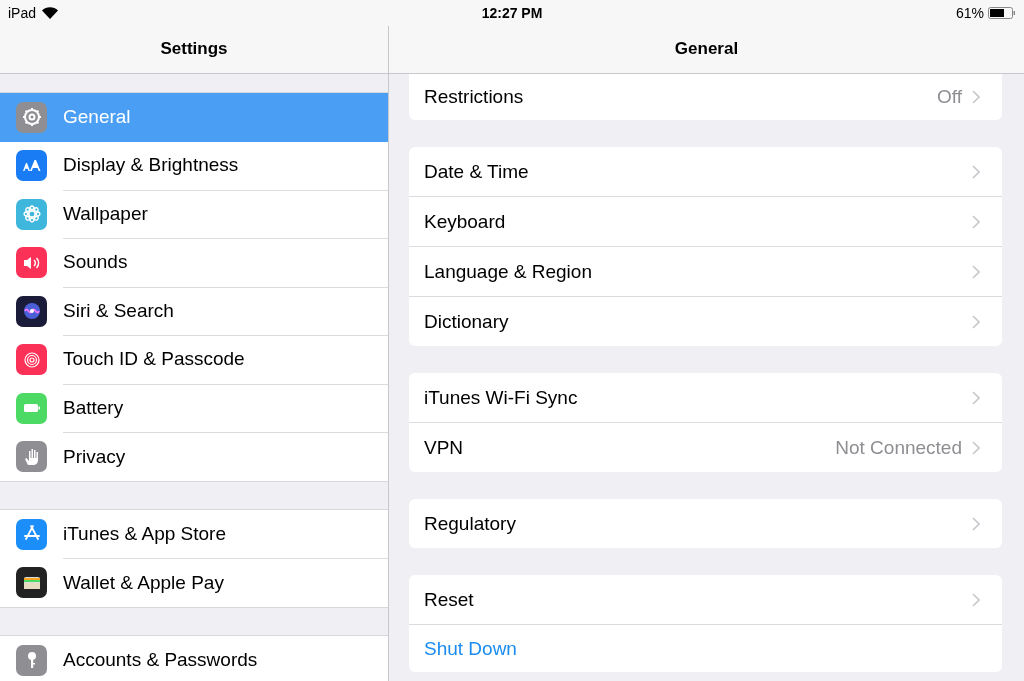 Image resolution: width=1024 pixels, height=681 pixels. Describe the element at coordinates (194, 48) in the screenshot. I see `sidebar-title: Settings` at that location.